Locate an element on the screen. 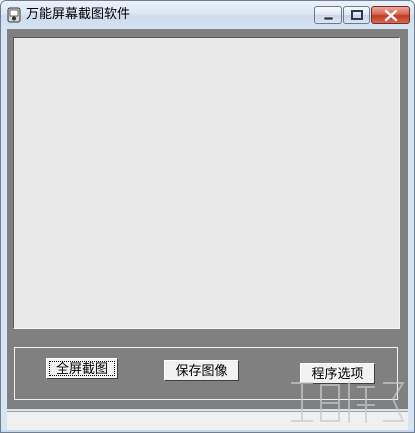 Image resolution: width=415 pixels, height=433 pixels. maximize-icon is located at coordinates (357, 15).